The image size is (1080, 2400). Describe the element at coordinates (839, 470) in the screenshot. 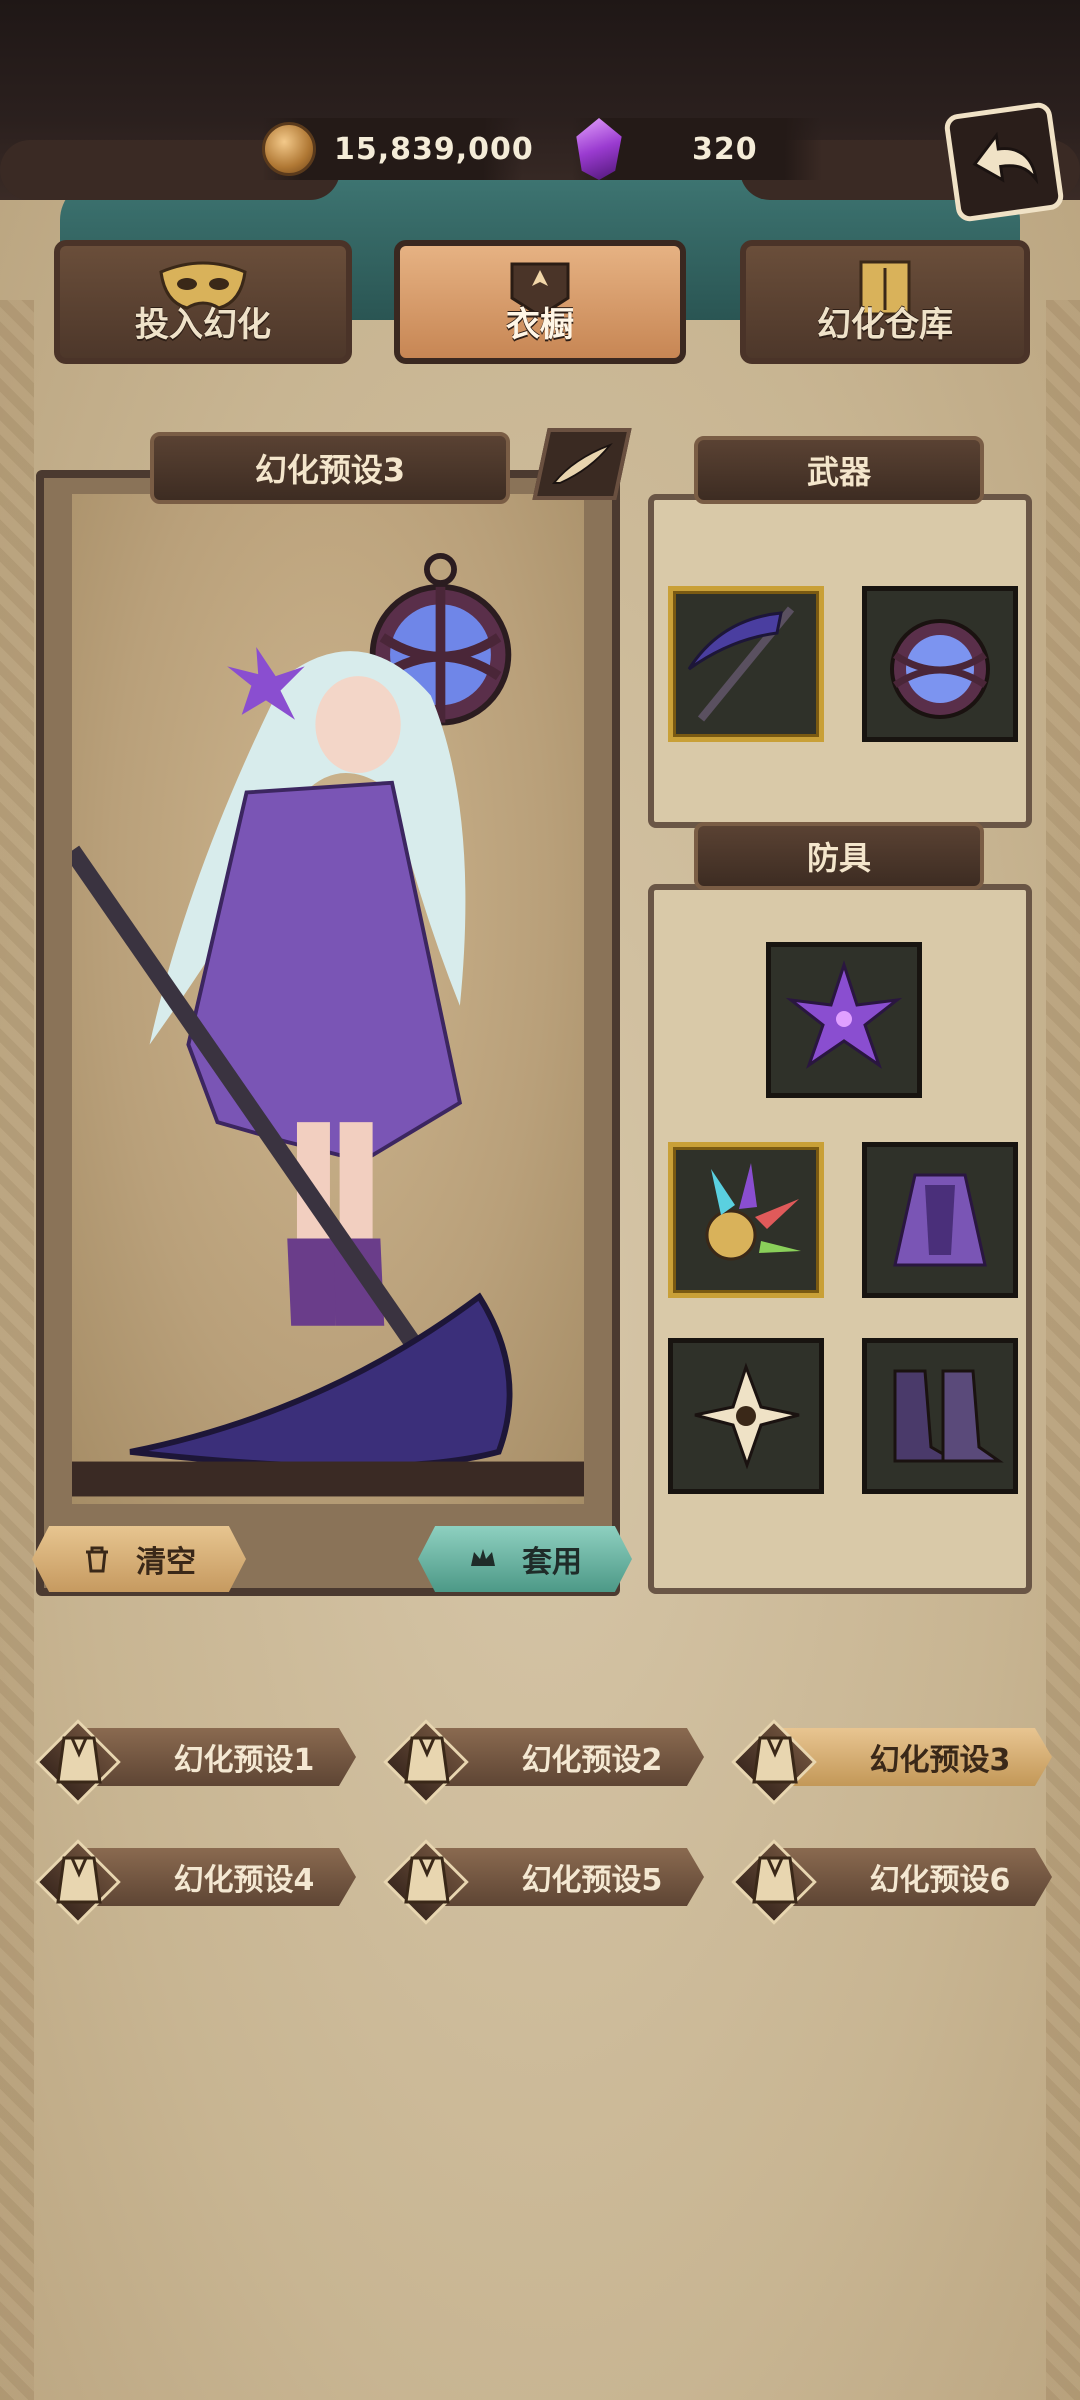

I see `weapons-title: 武器` at that location.